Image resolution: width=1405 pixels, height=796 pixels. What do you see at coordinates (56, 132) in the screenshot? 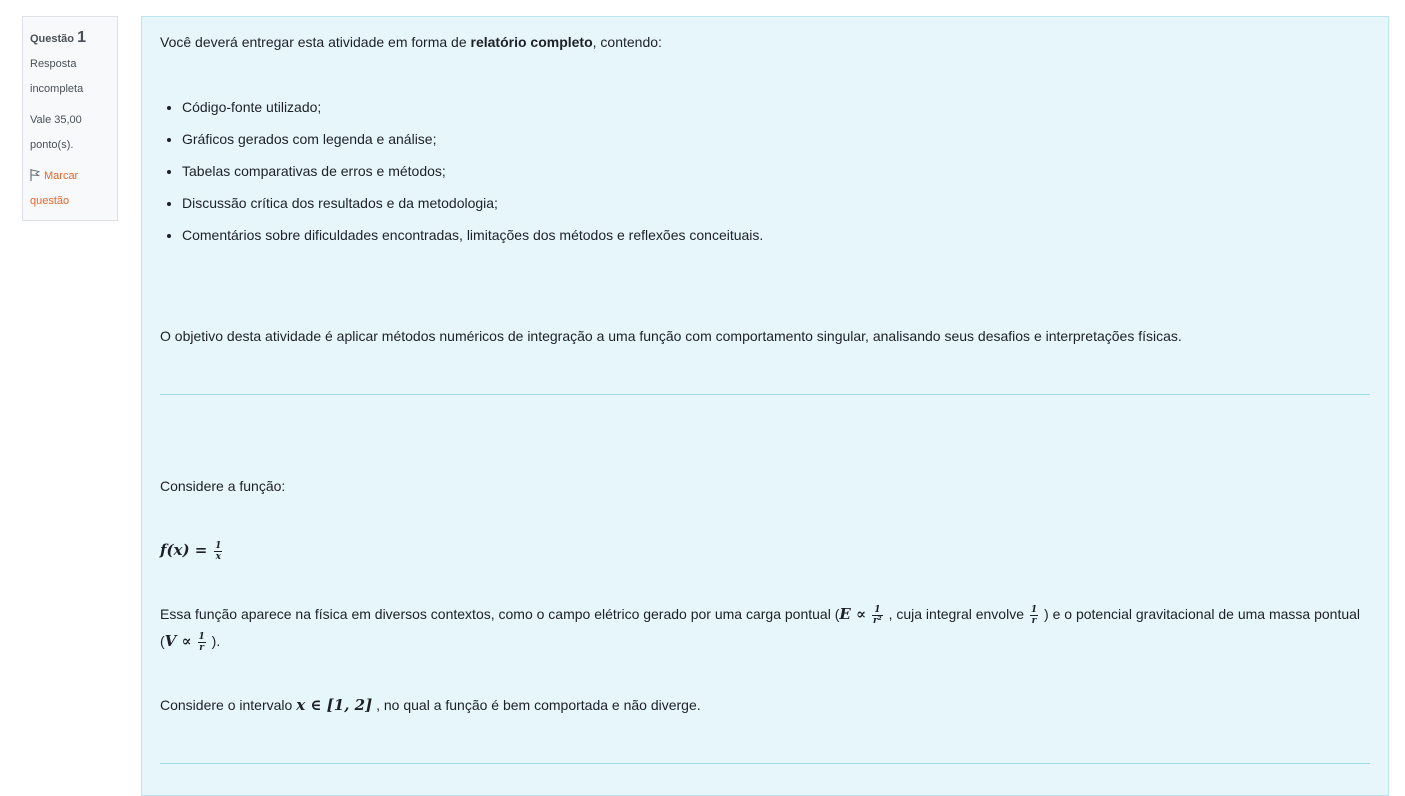
I see `question-grade: Vale 35,00 ponto(s).` at bounding box center [56, 132].